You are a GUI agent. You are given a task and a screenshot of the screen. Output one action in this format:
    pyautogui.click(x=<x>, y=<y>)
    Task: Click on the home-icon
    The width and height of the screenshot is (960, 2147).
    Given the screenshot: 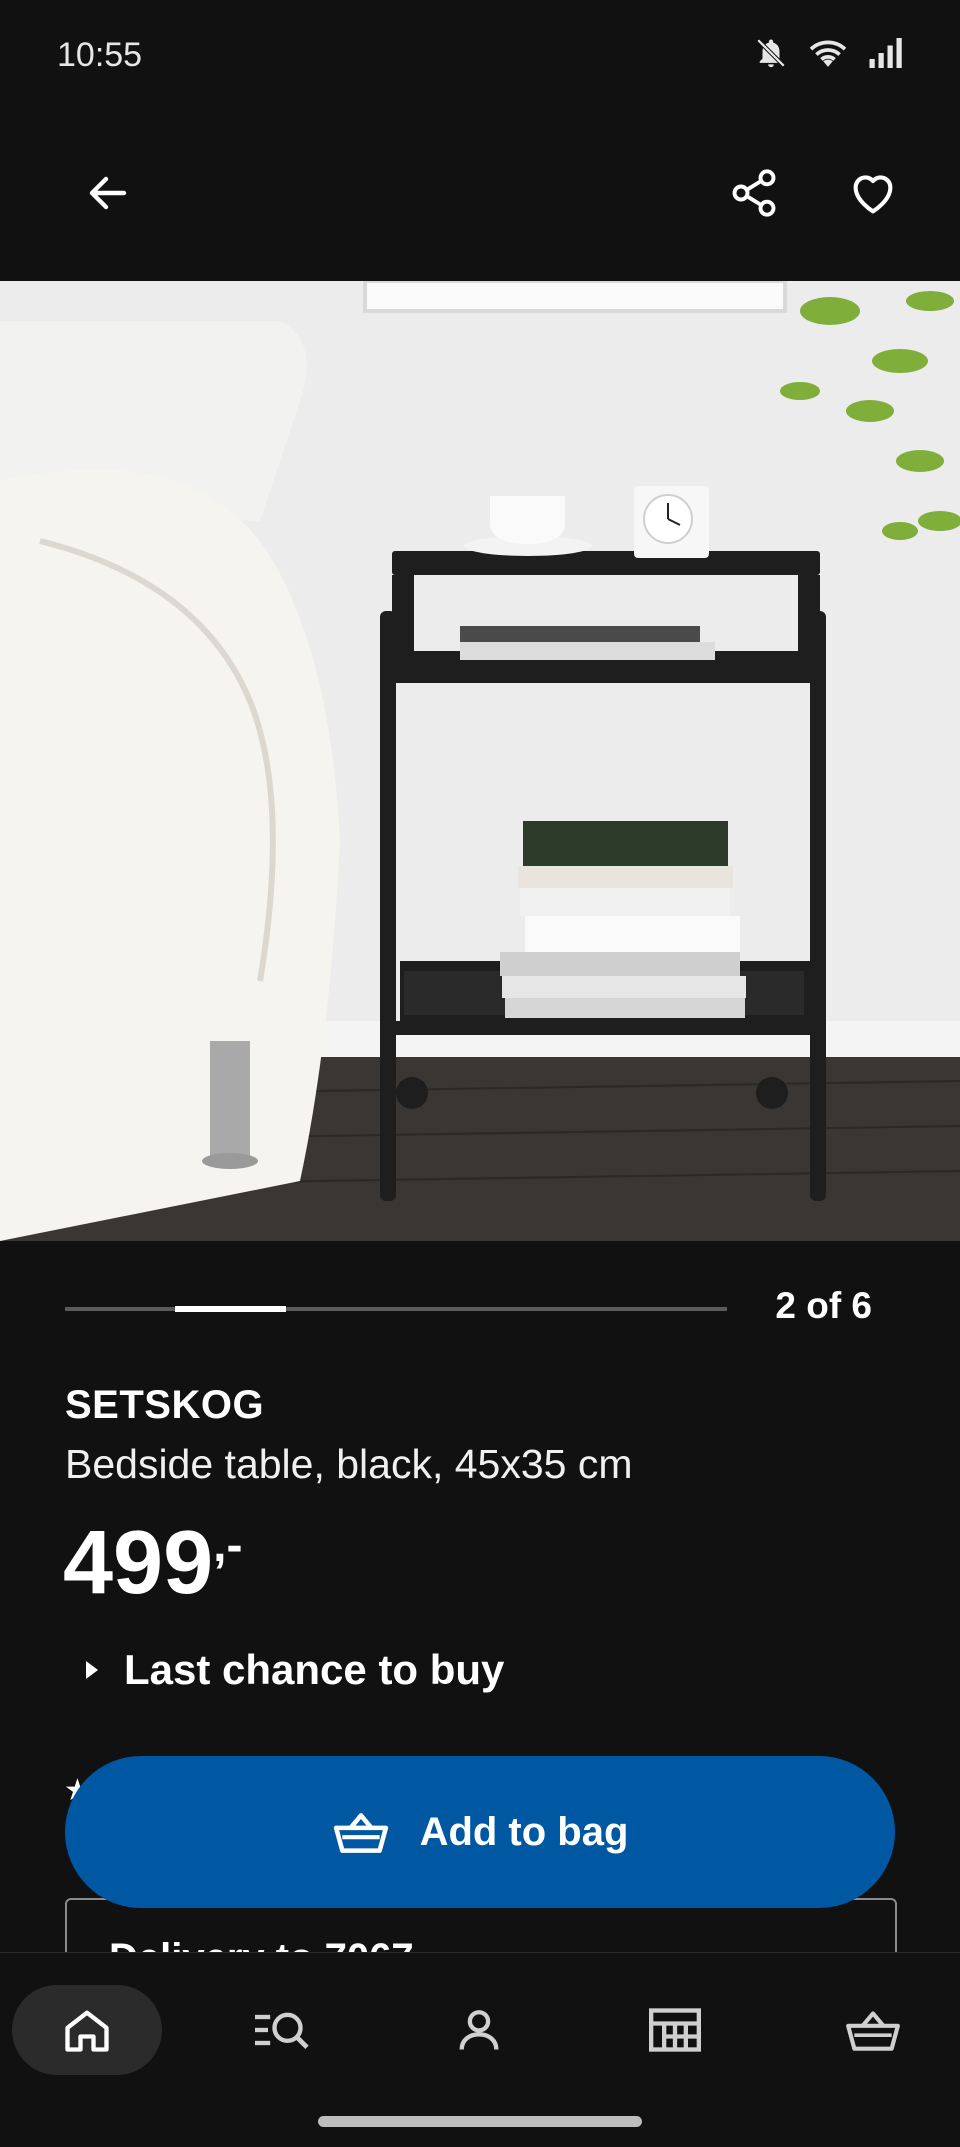 What is the action you would take?
    pyautogui.click(x=87, y=2031)
    